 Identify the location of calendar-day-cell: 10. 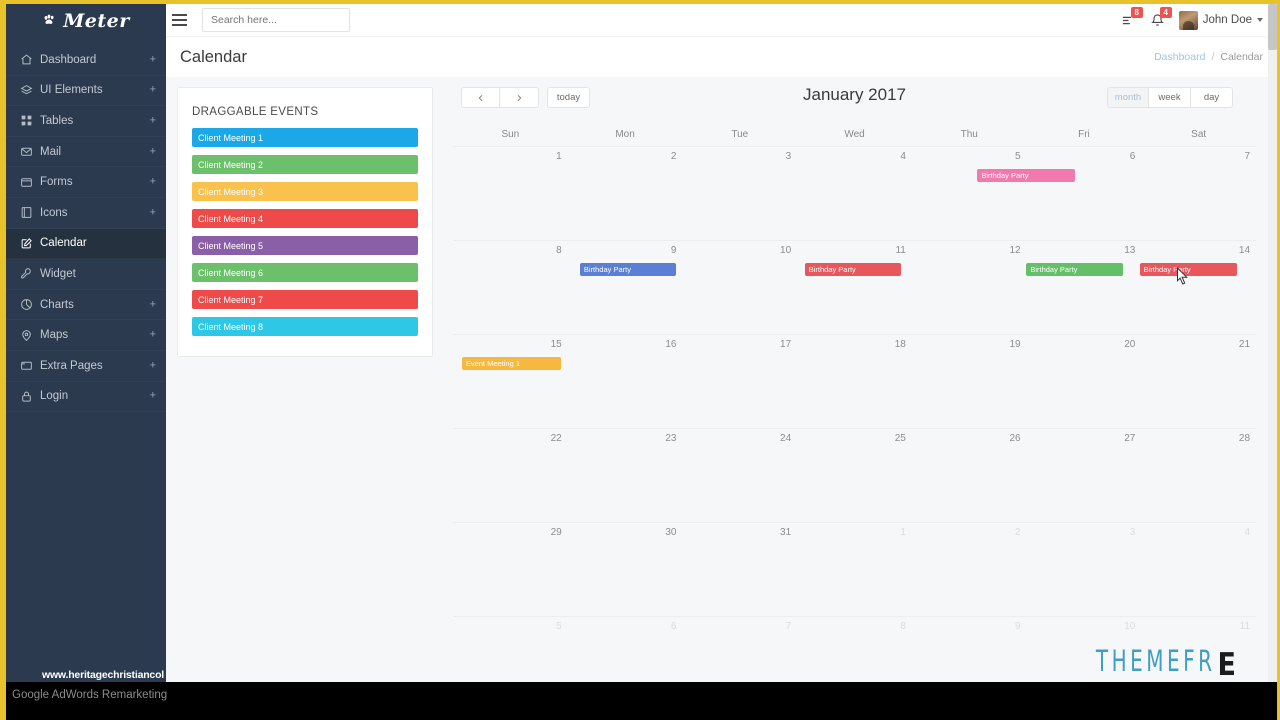
(739, 287).